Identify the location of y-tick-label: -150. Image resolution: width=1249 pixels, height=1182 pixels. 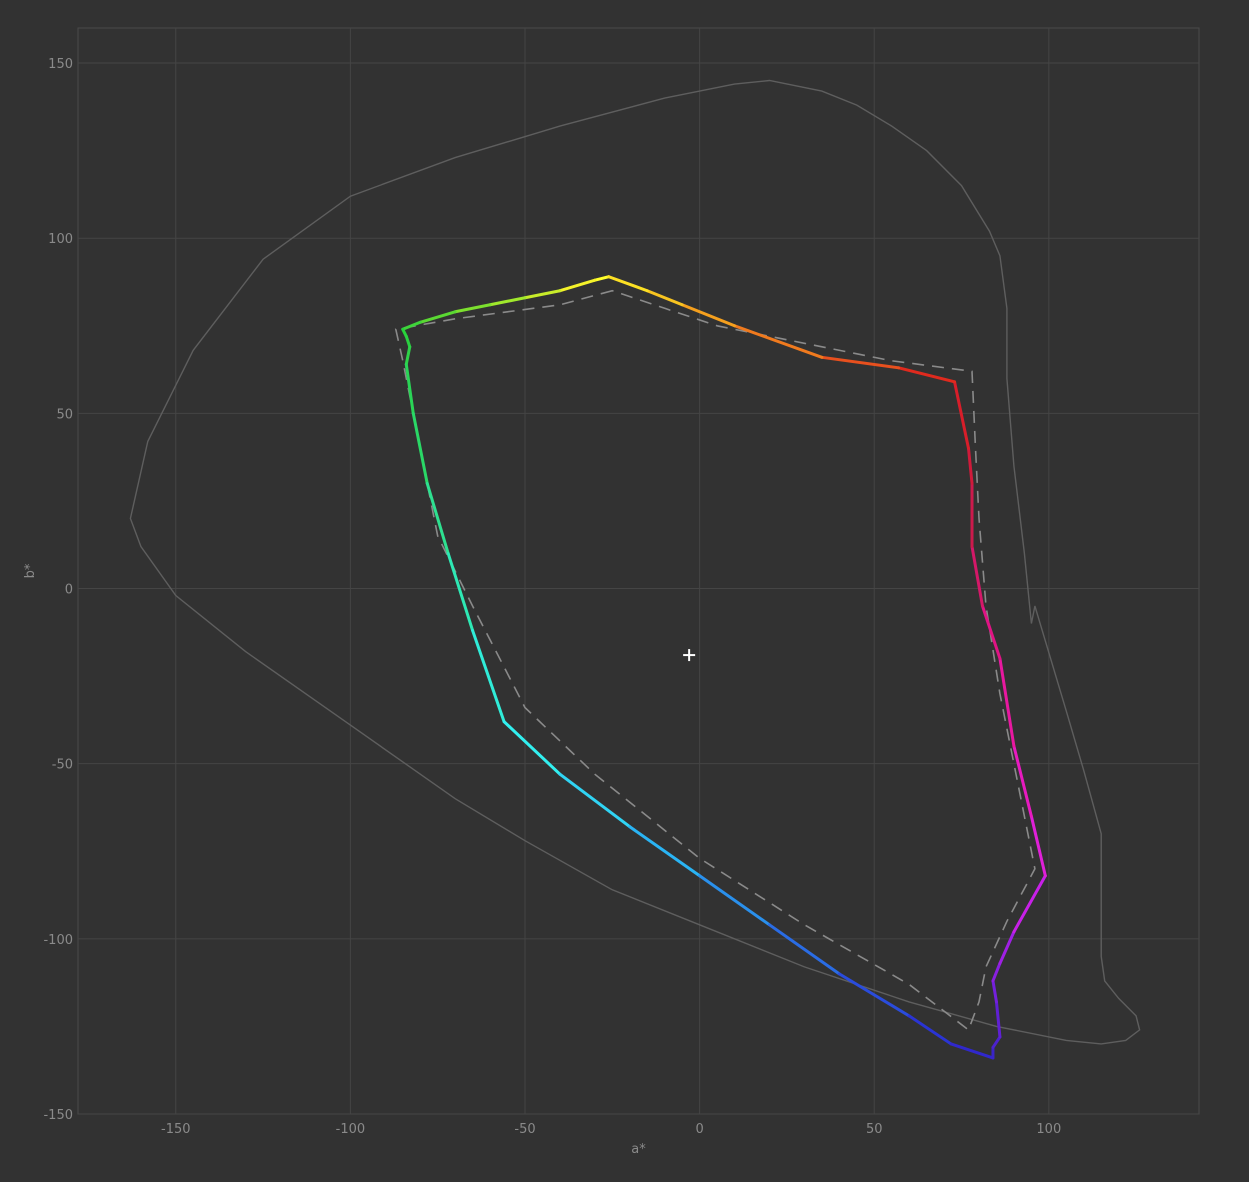
(58, 1115).